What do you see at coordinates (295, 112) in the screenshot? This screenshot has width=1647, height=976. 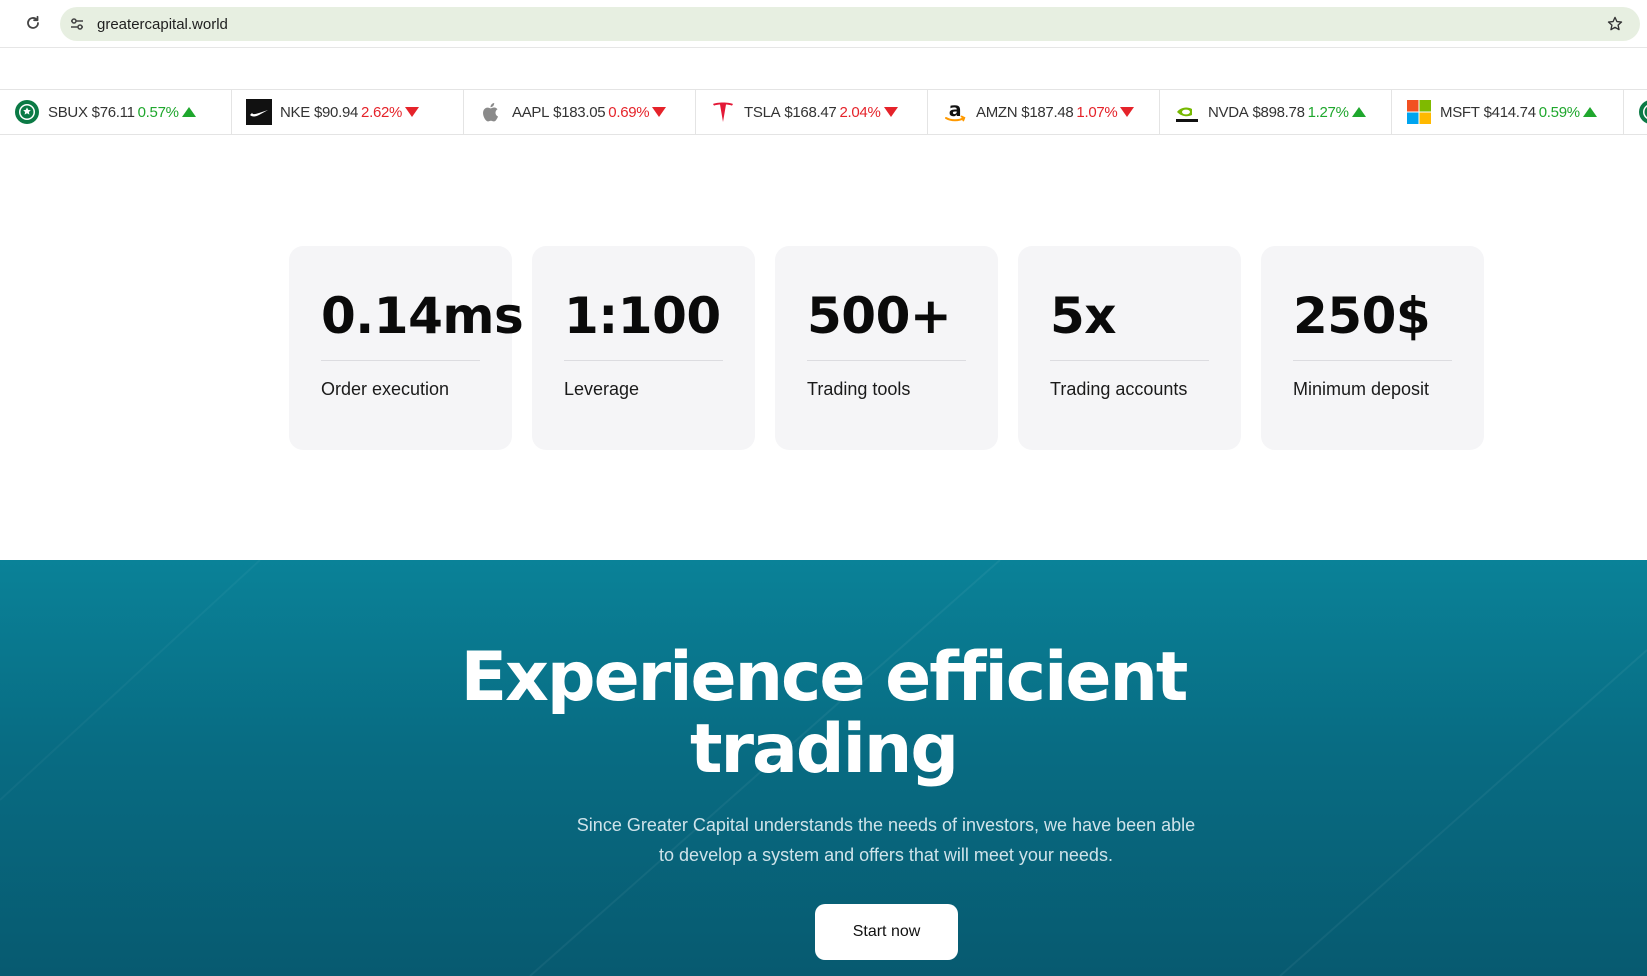 I see `ticker-symbol: NKE` at bounding box center [295, 112].